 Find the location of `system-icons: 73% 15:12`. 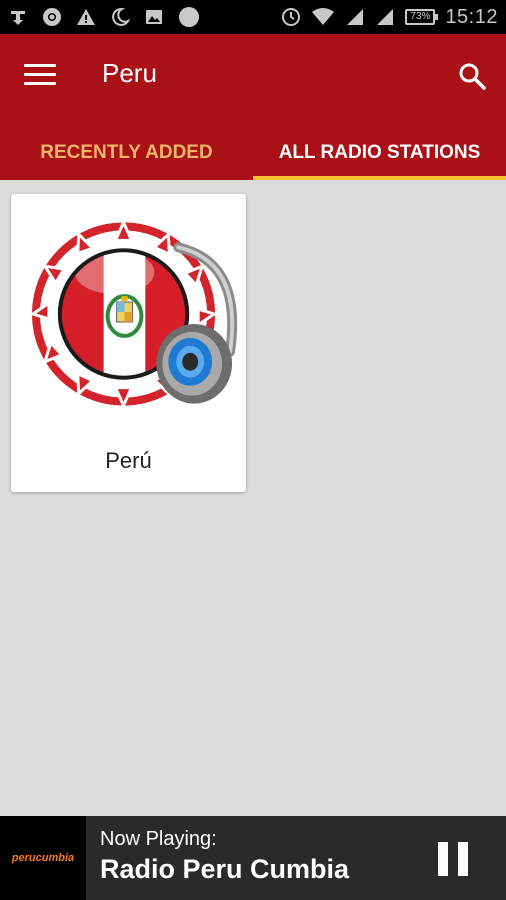

system-icons: 73% 15:12 is located at coordinates (389, 17).